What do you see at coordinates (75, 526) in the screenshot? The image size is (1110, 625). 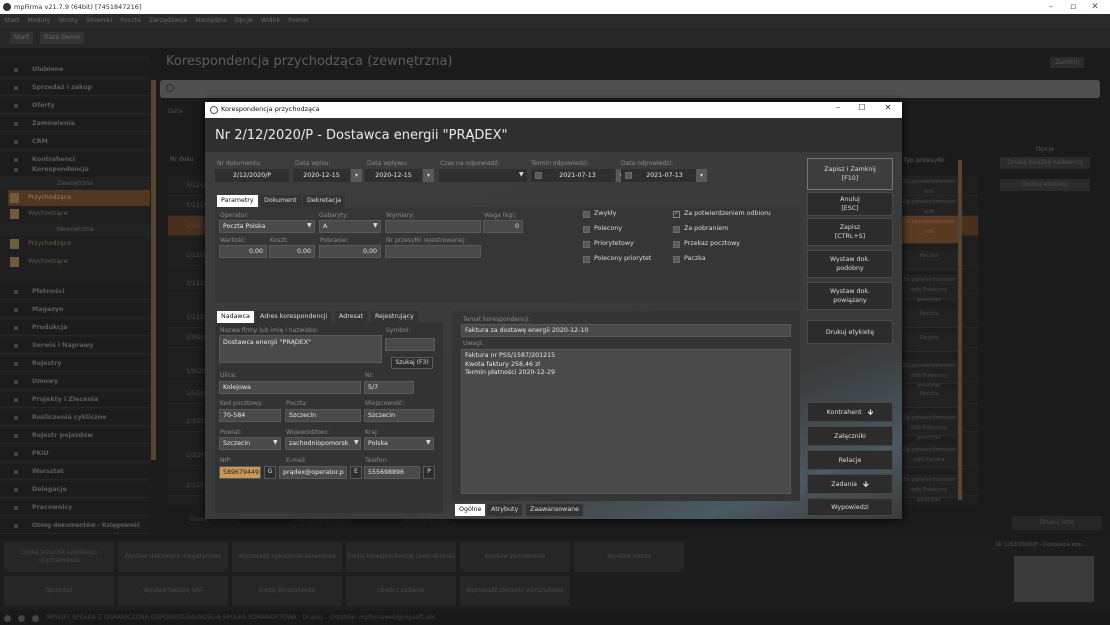 I see `sidebar-item-obieg: Obieg dokumentów - Księgowość` at bounding box center [75, 526].